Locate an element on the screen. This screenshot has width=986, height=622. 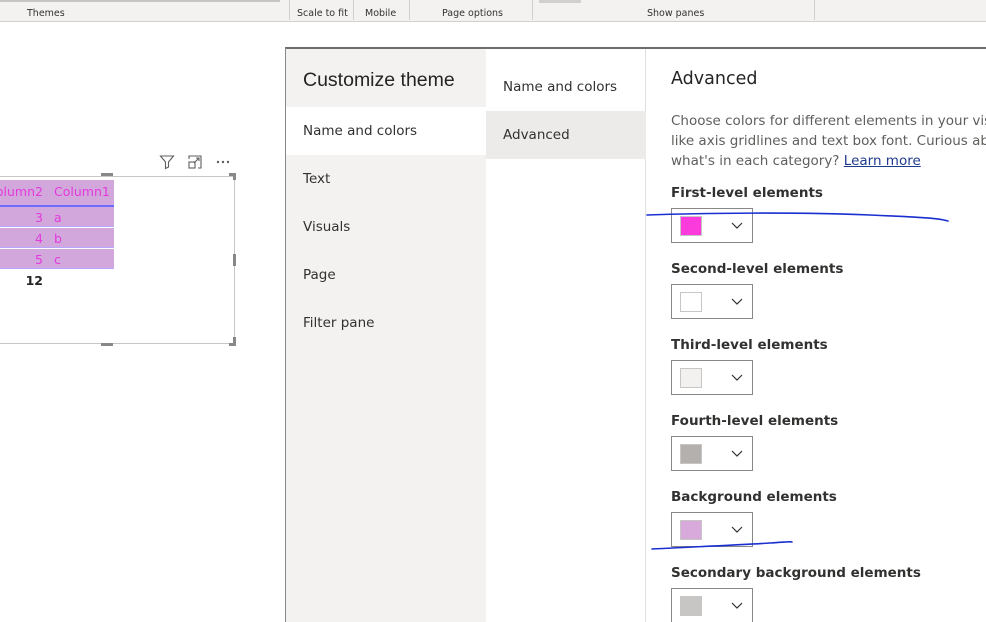
column-header-column1: Column1 is located at coordinates (82, 191).